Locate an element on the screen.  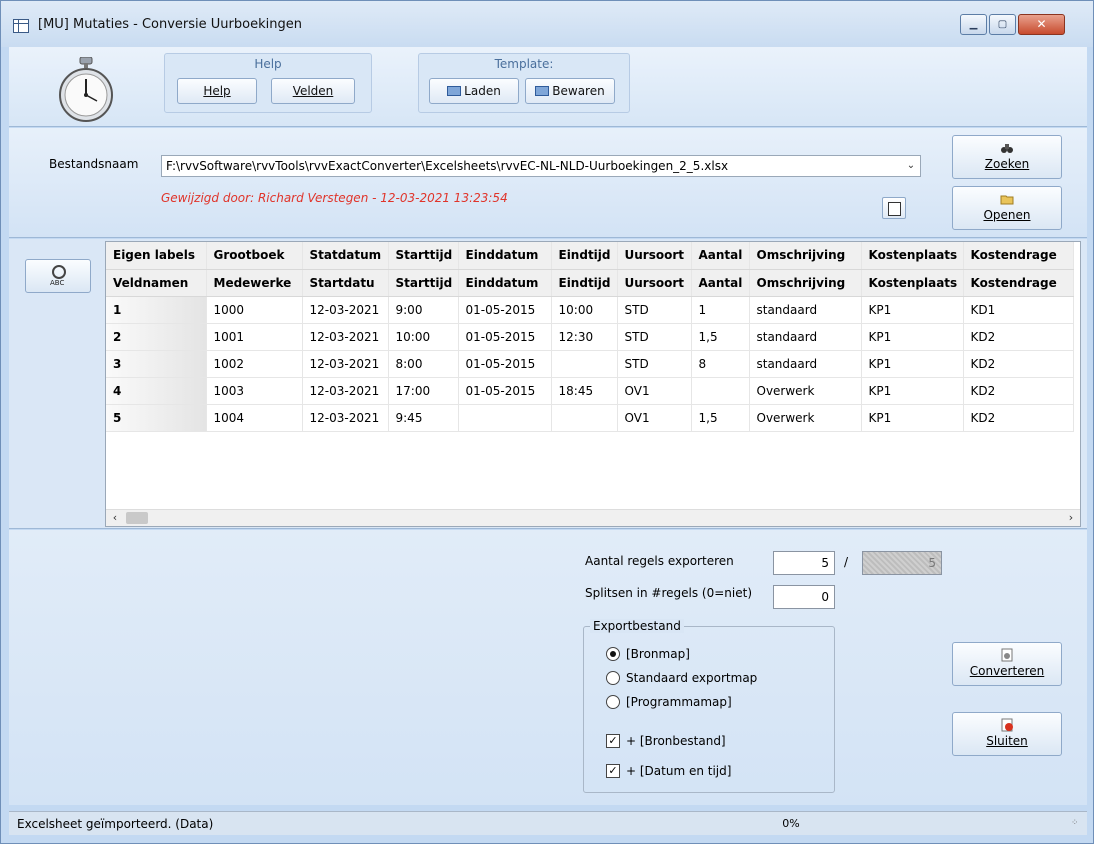
split-input: 0 is located at coordinates (804, 597).